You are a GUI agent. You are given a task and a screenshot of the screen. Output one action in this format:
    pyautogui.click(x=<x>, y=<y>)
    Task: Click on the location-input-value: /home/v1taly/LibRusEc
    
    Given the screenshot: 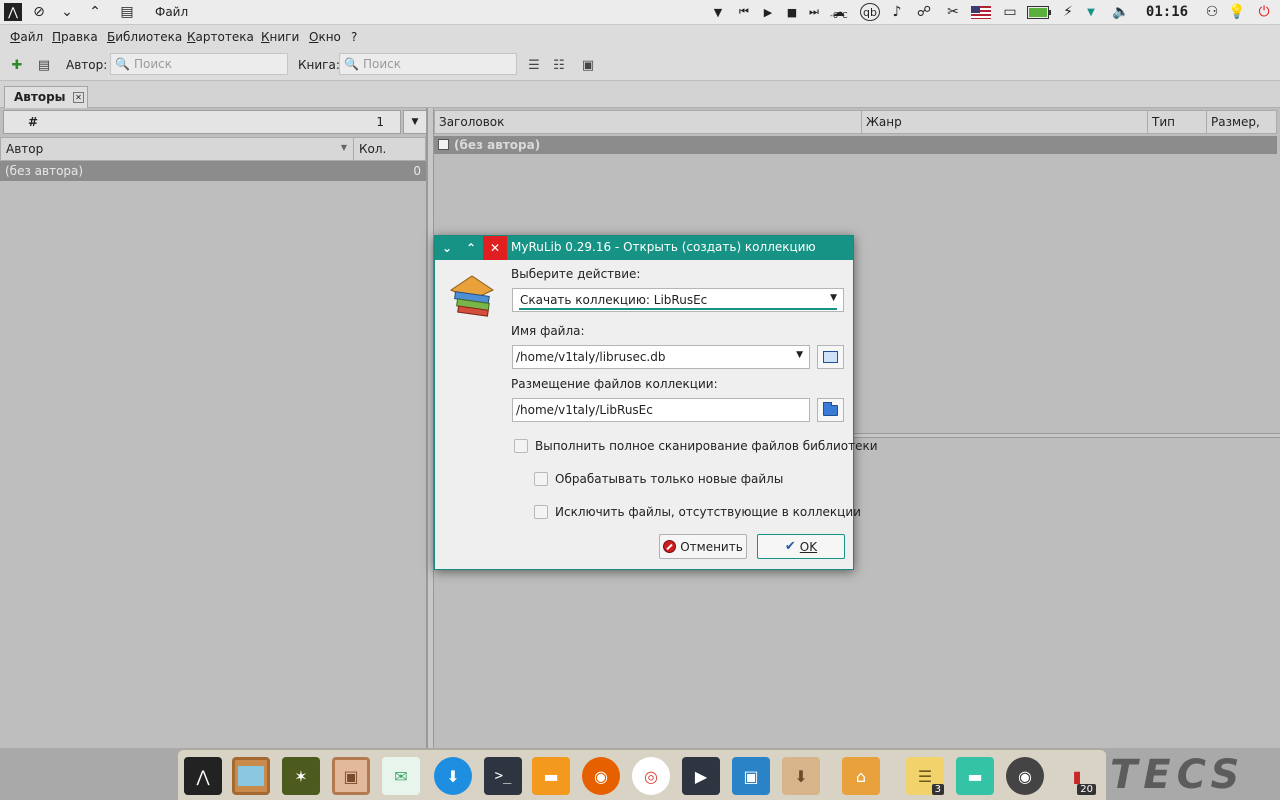 What is the action you would take?
    pyautogui.click(x=584, y=410)
    